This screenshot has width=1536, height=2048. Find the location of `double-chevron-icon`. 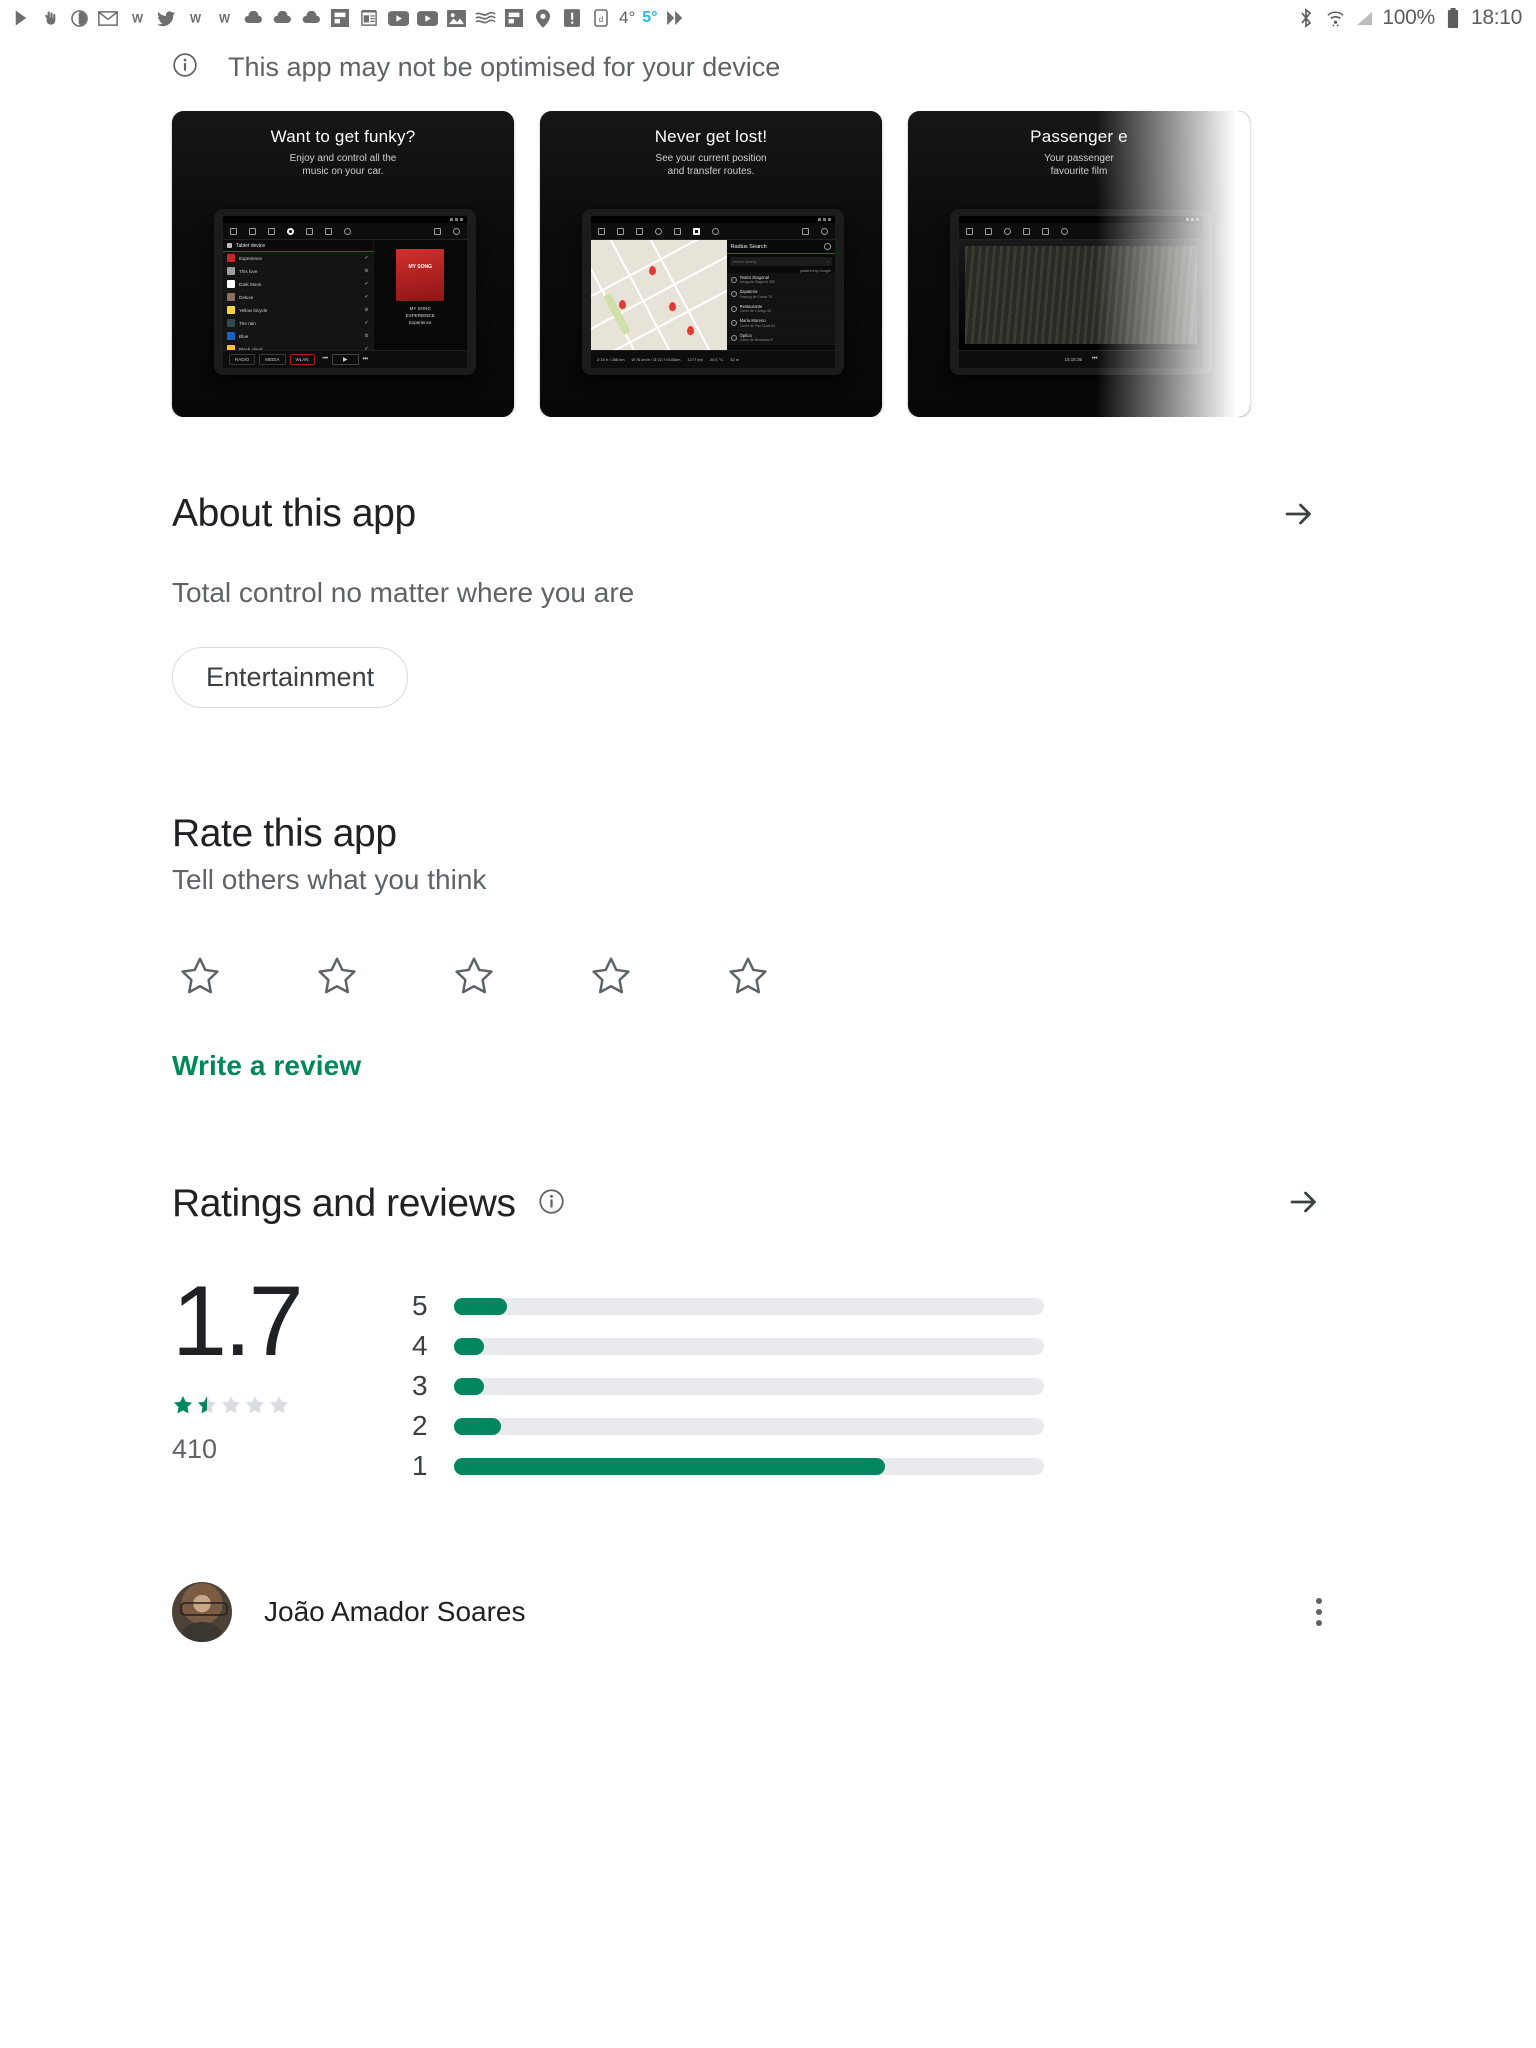

double-chevron-icon is located at coordinates (676, 18).